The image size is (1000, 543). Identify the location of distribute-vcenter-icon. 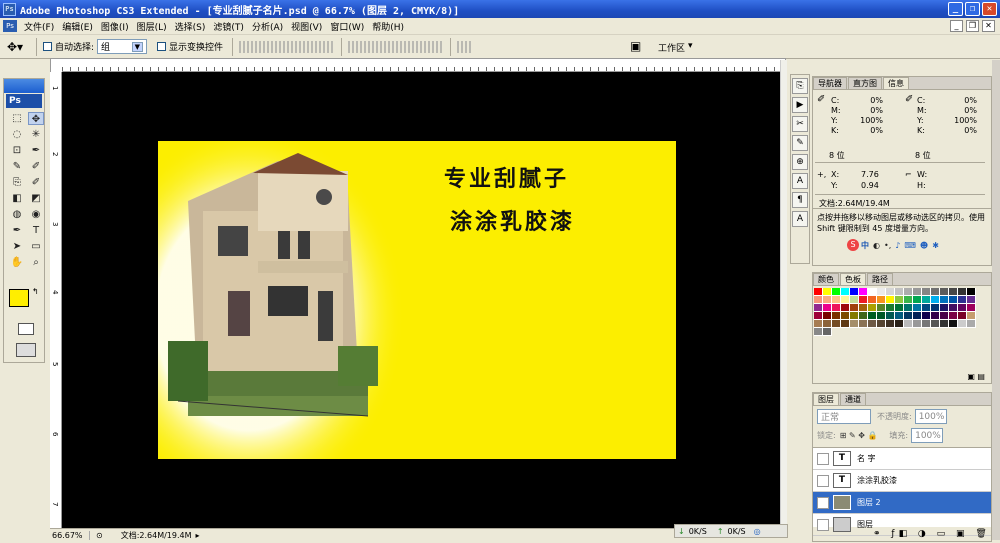
(371, 46).